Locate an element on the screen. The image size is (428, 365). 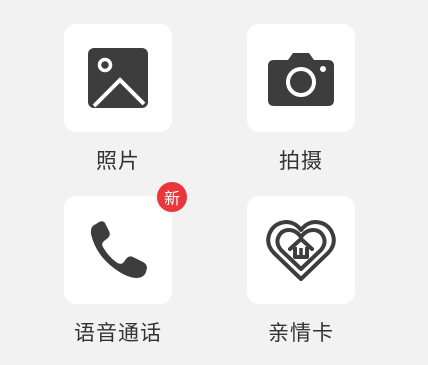
voice-call-app-button is located at coordinates (118, 250).